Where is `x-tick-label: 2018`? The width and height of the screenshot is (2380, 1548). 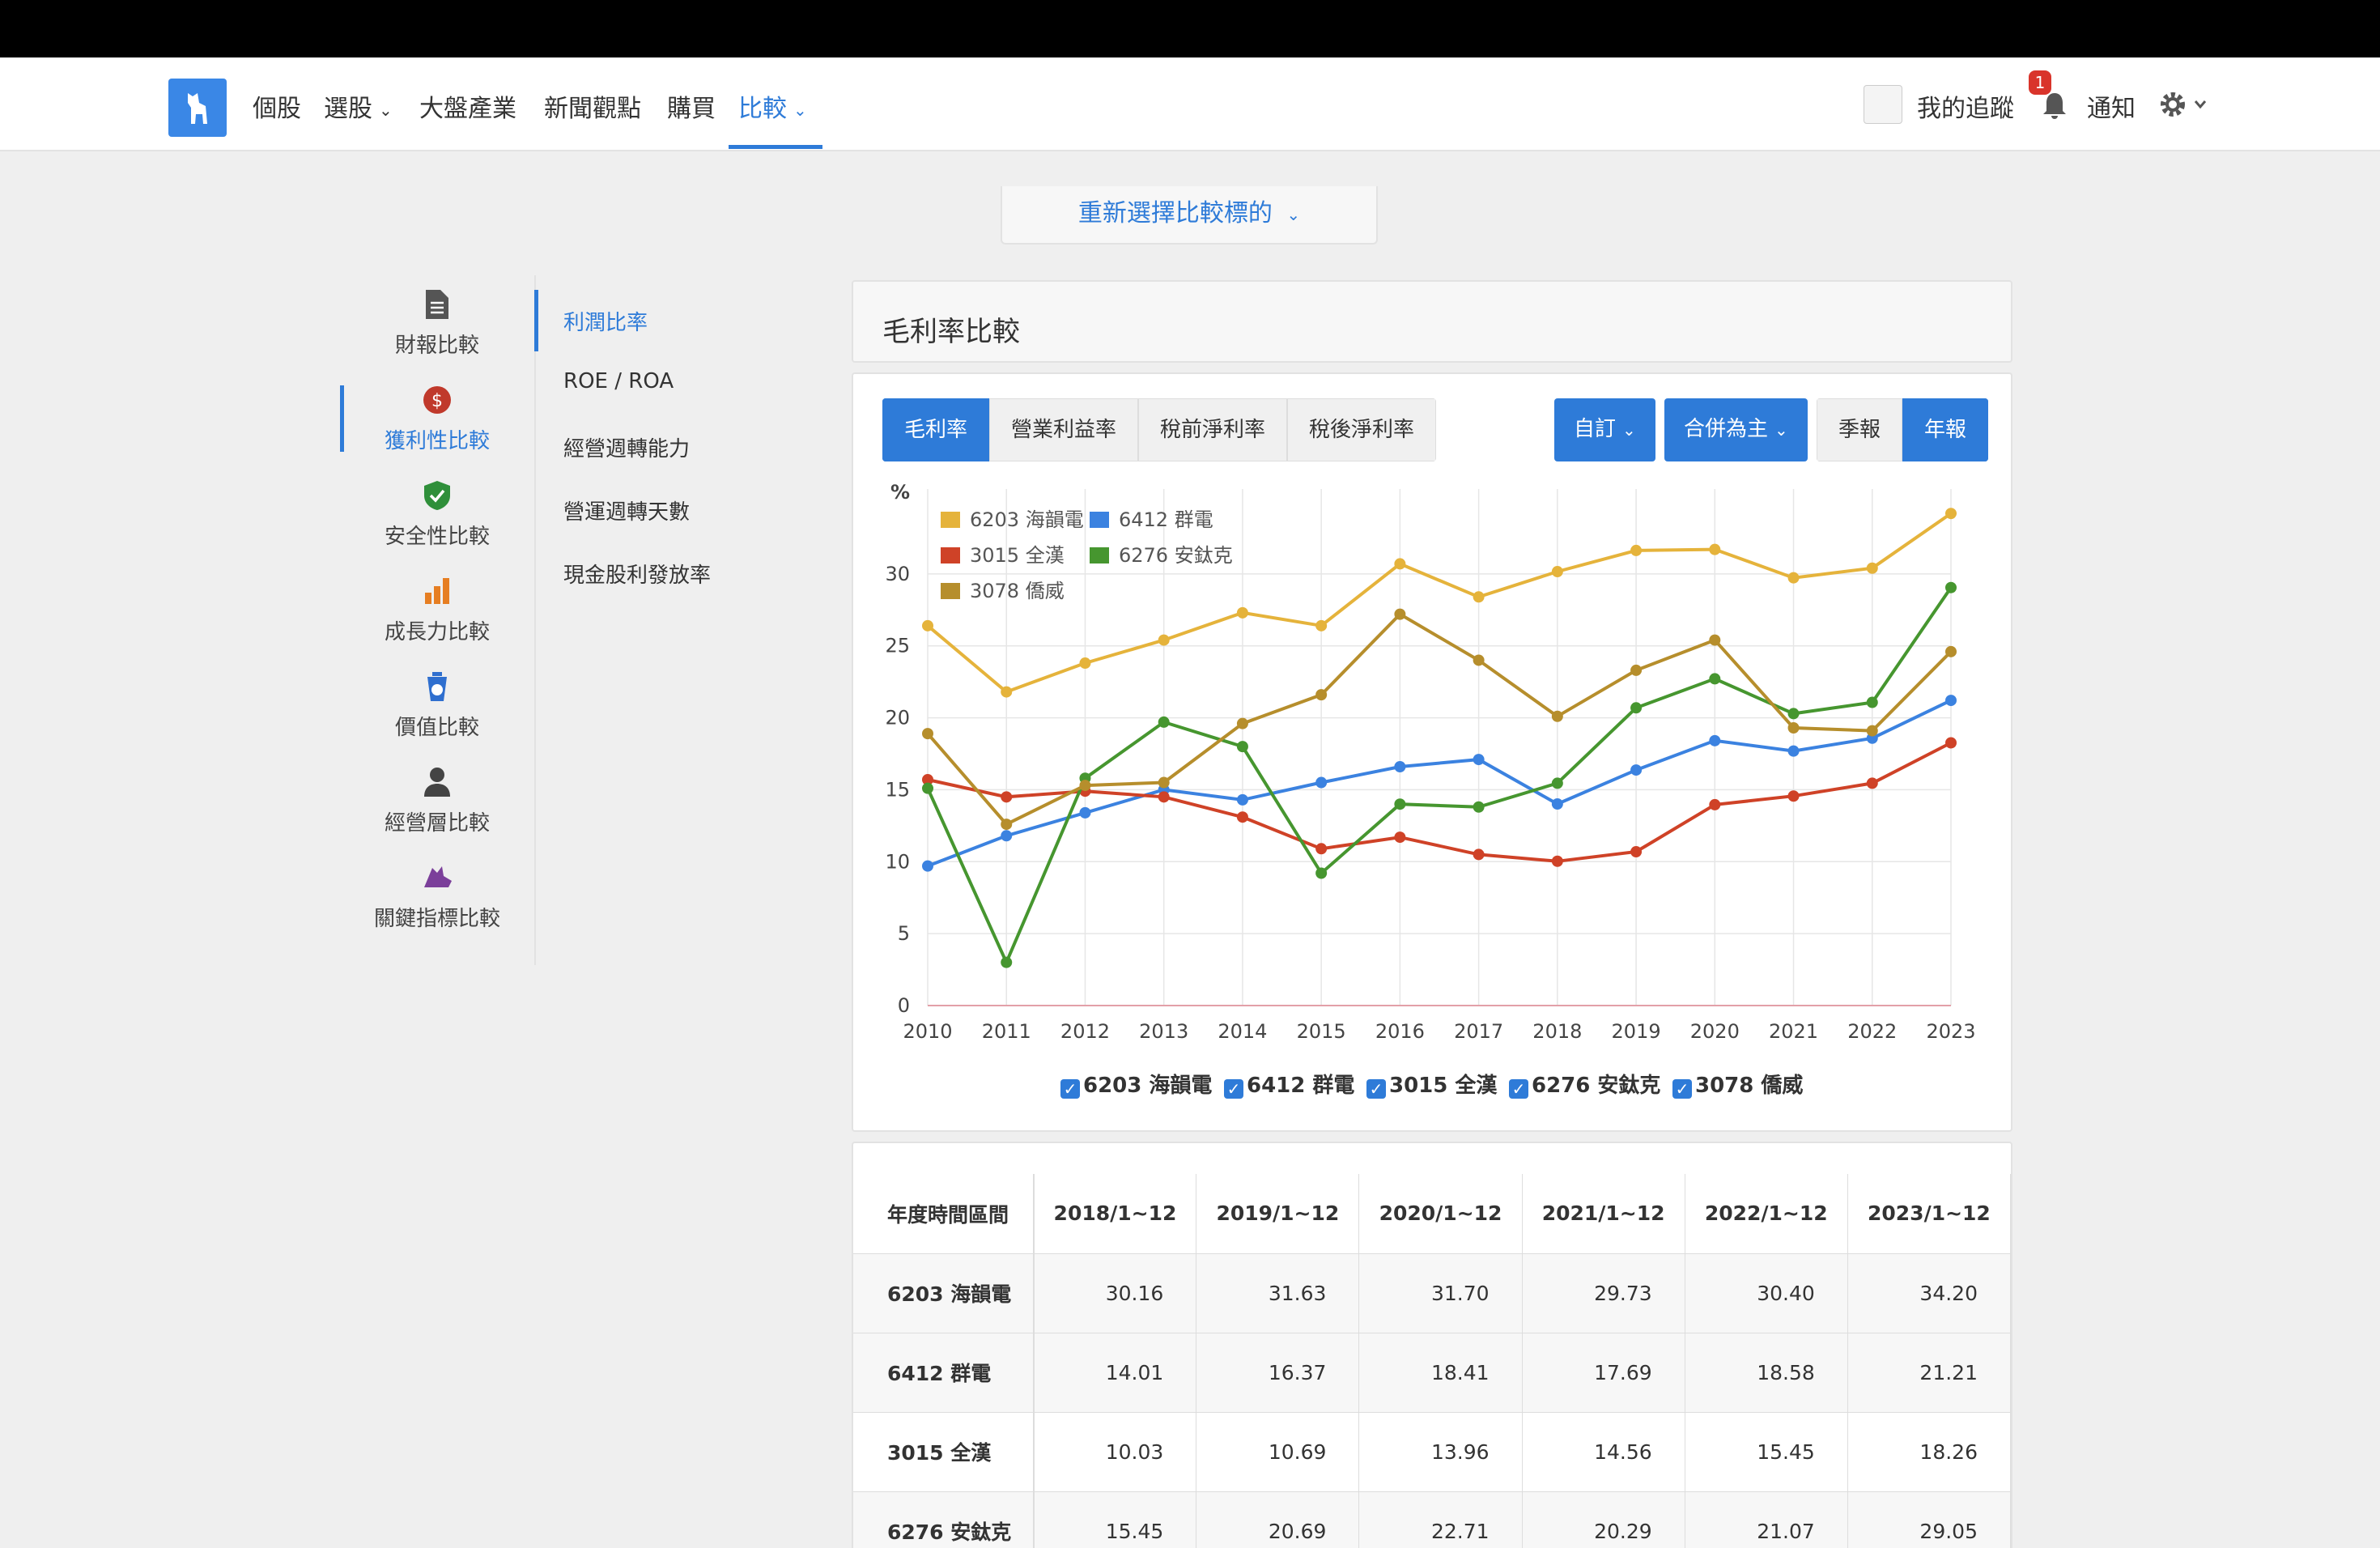
x-tick-label: 2018 is located at coordinates (1557, 1031).